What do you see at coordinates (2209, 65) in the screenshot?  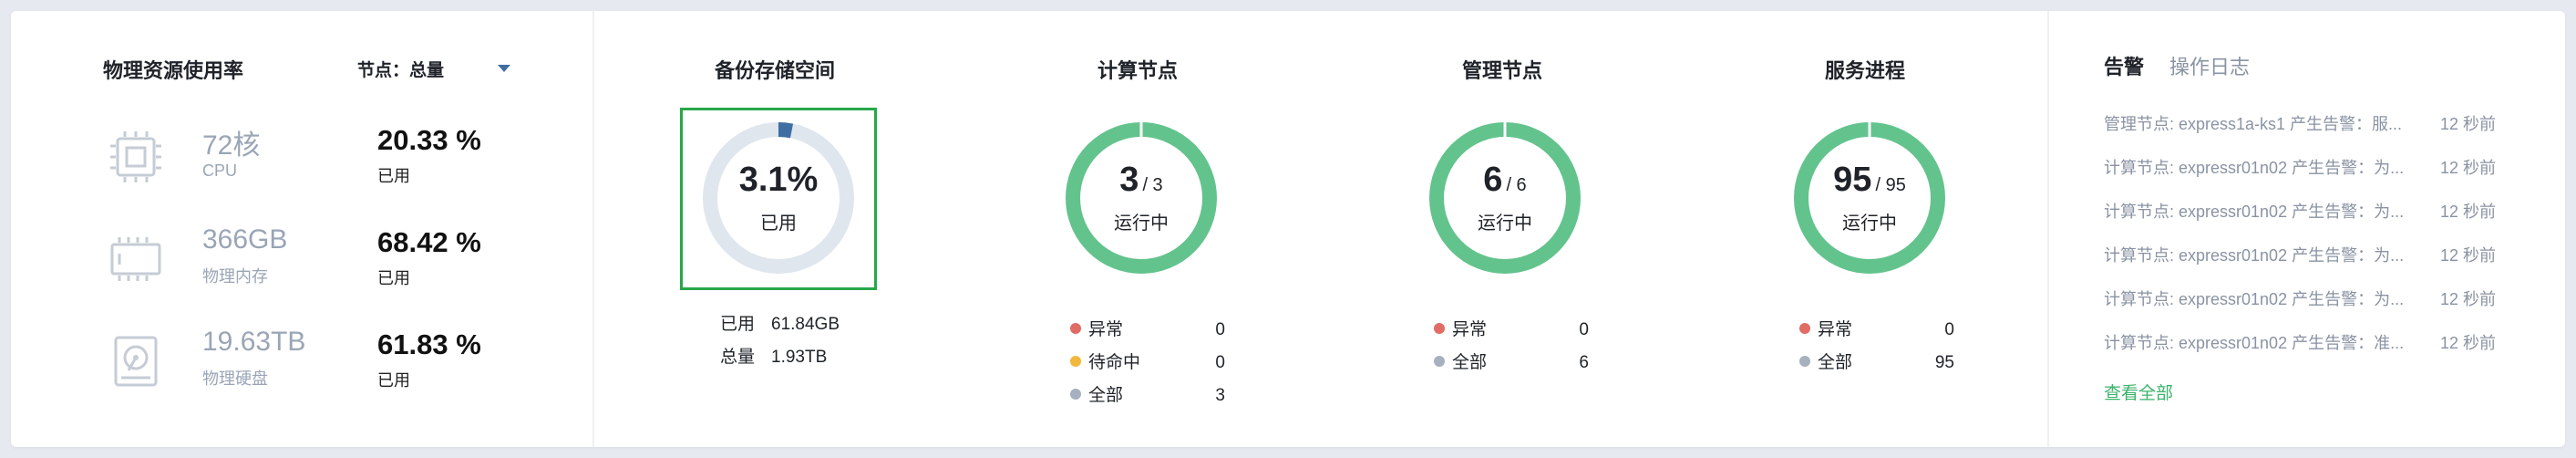 I see `tab-operation-log: 操作日志` at bounding box center [2209, 65].